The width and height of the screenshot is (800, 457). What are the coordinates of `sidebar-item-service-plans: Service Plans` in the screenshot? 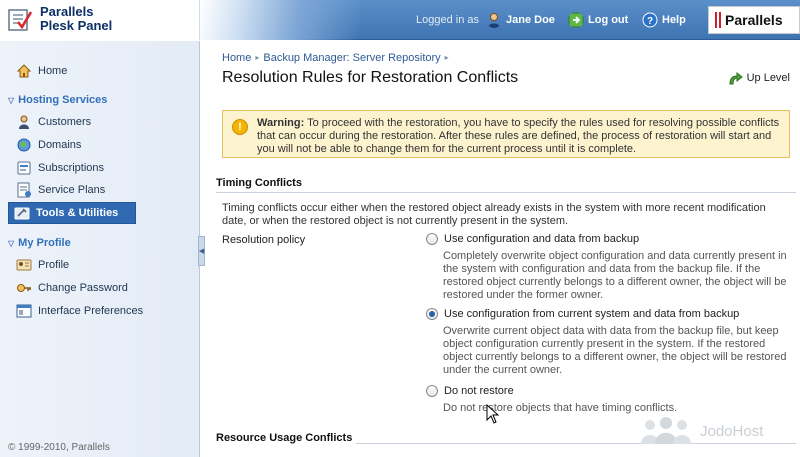 It's located at (60, 190).